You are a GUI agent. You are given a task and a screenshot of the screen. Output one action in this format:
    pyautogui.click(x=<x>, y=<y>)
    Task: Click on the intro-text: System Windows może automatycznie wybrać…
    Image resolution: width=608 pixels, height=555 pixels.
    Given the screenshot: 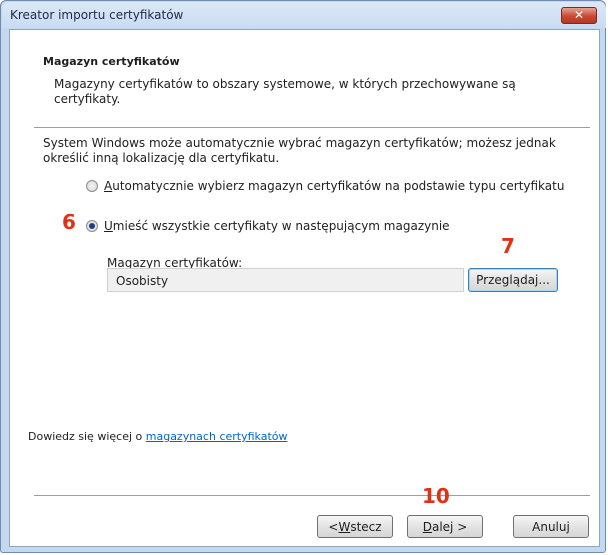 What is the action you would take?
    pyautogui.click(x=299, y=150)
    